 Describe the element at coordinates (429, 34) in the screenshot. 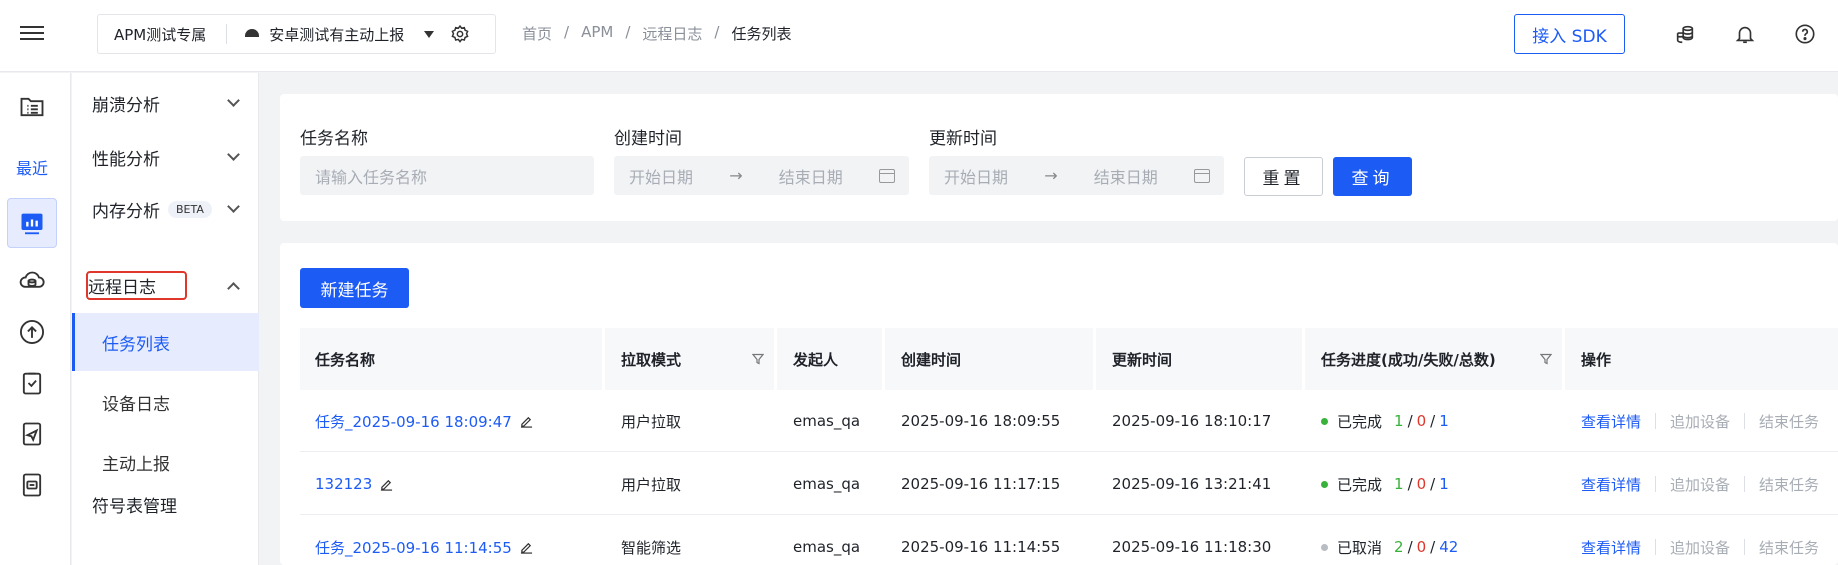

I see `caret-down-icon` at that location.